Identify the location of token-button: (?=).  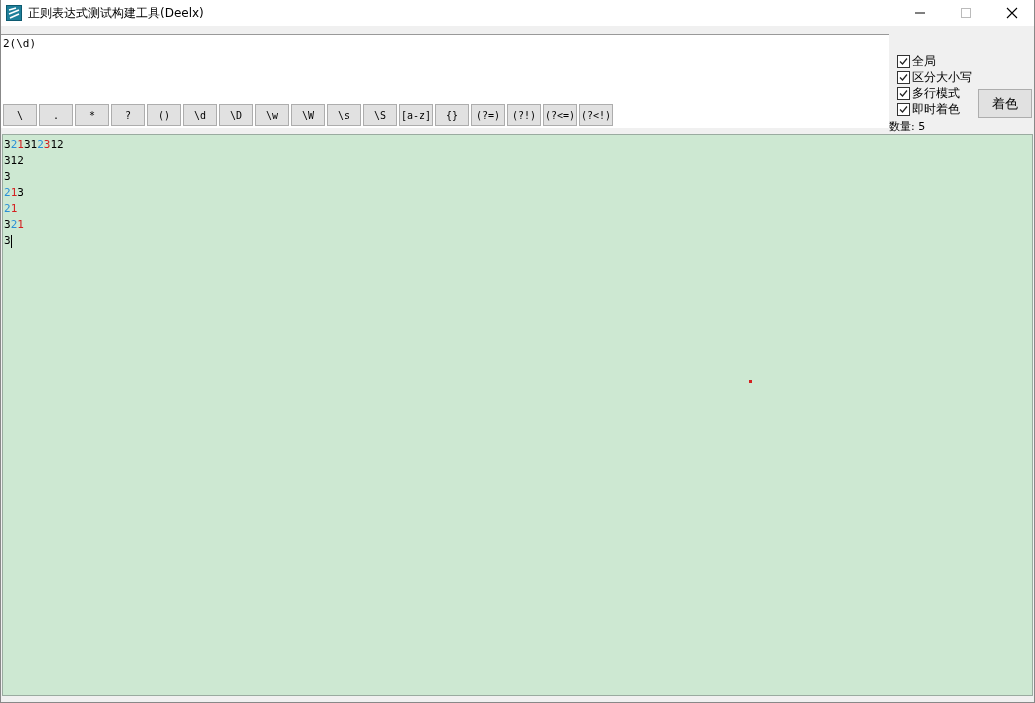
(488, 115).